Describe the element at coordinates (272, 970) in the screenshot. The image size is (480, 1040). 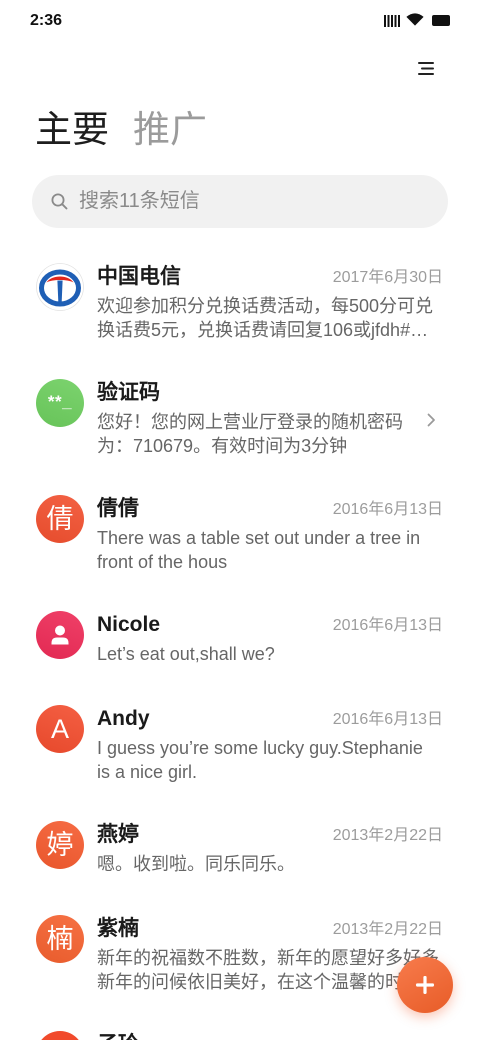
I see `message-preview: 新年的祝福数不胜数，新年的愿望好多好多 新年的问候依旧美好，在这个温馨的时` at that location.